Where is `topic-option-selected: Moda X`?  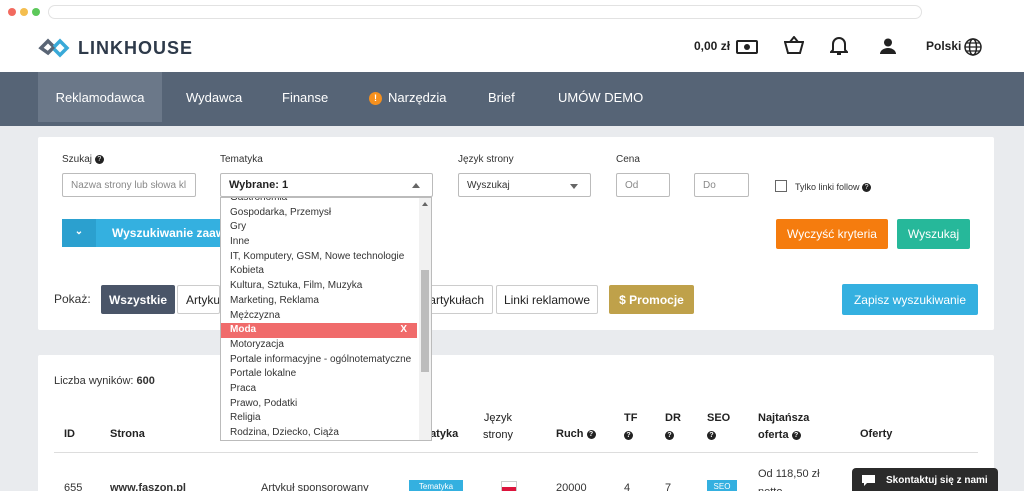 topic-option-selected: Moda X is located at coordinates (319, 330).